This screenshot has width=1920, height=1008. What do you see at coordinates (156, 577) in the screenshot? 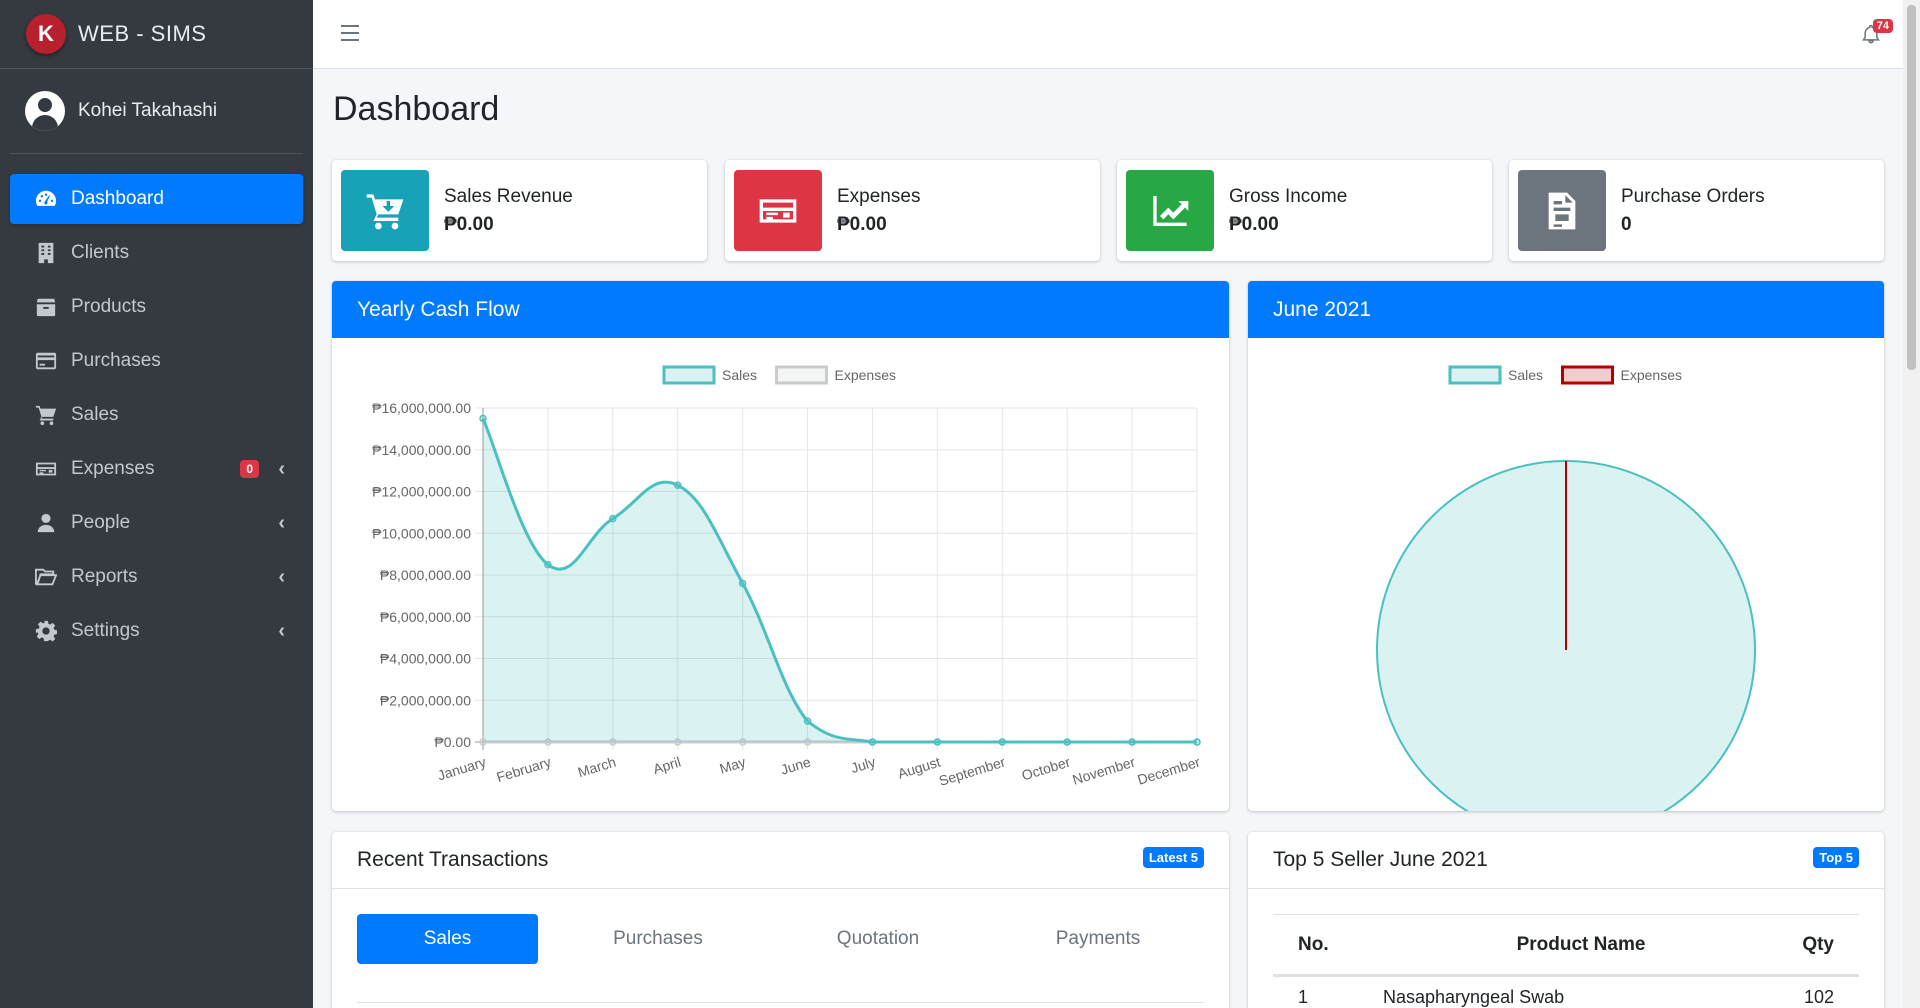
I see `sidebar-item-reports: Reports ‹` at bounding box center [156, 577].